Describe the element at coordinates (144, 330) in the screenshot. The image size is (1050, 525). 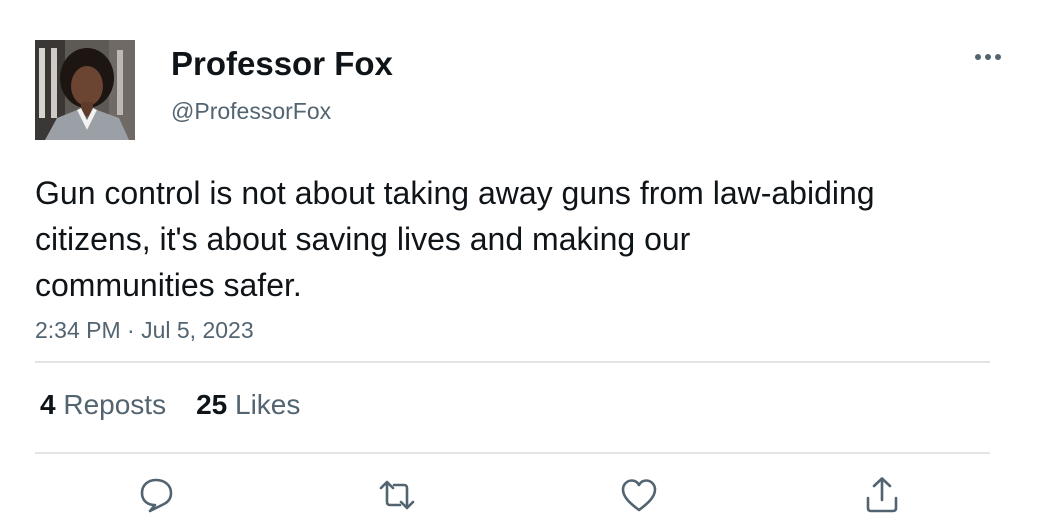
I see `tweet-timestamp: 2:34 PM · Jul 5, 2023` at that location.